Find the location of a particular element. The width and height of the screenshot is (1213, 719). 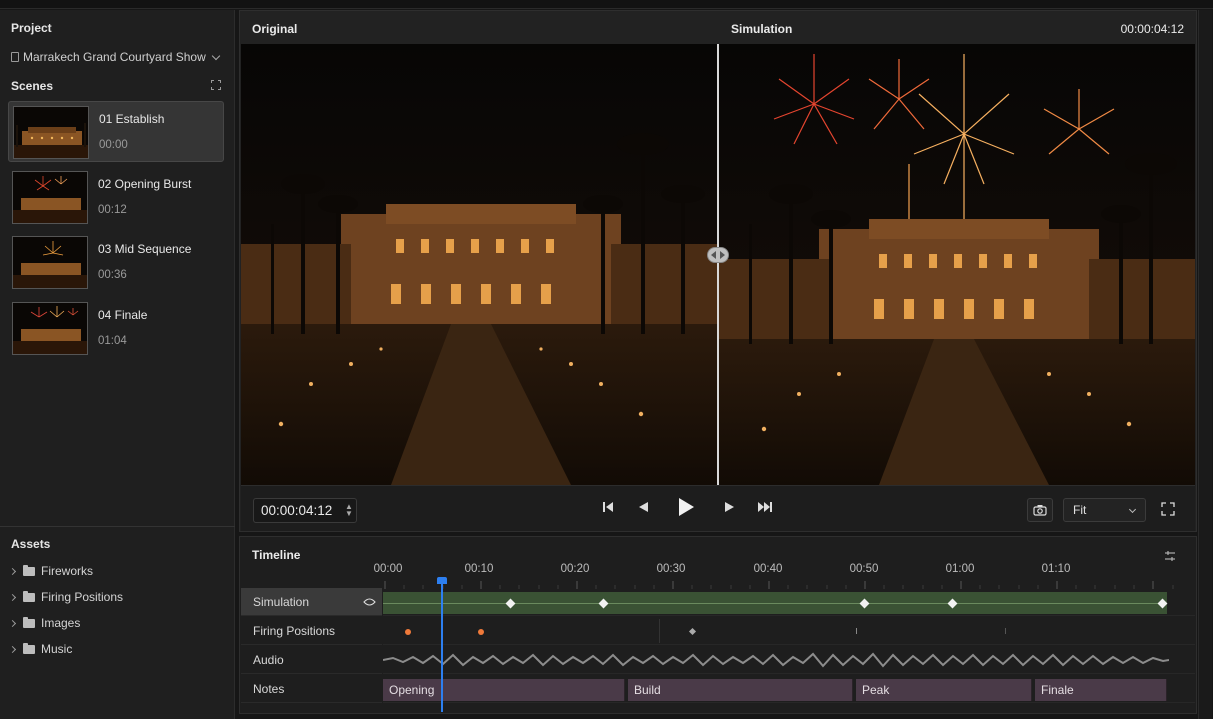

track-name: Firing Positions is located at coordinates (294, 630).